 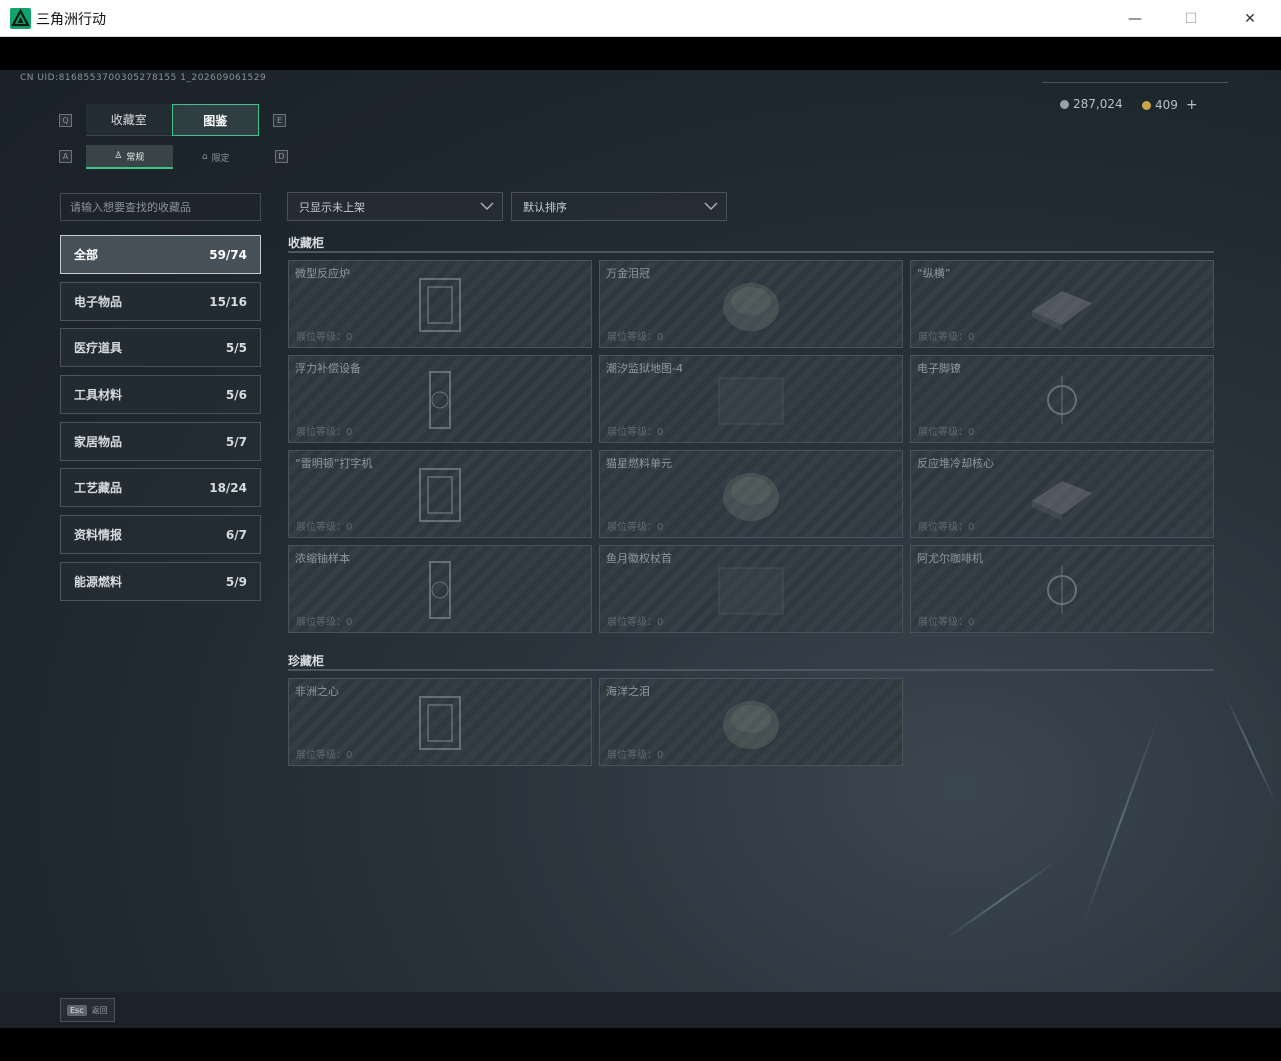 What do you see at coordinates (751, 252) in the screenshot?
I see `section-divider` at bounding box center [751, 252].